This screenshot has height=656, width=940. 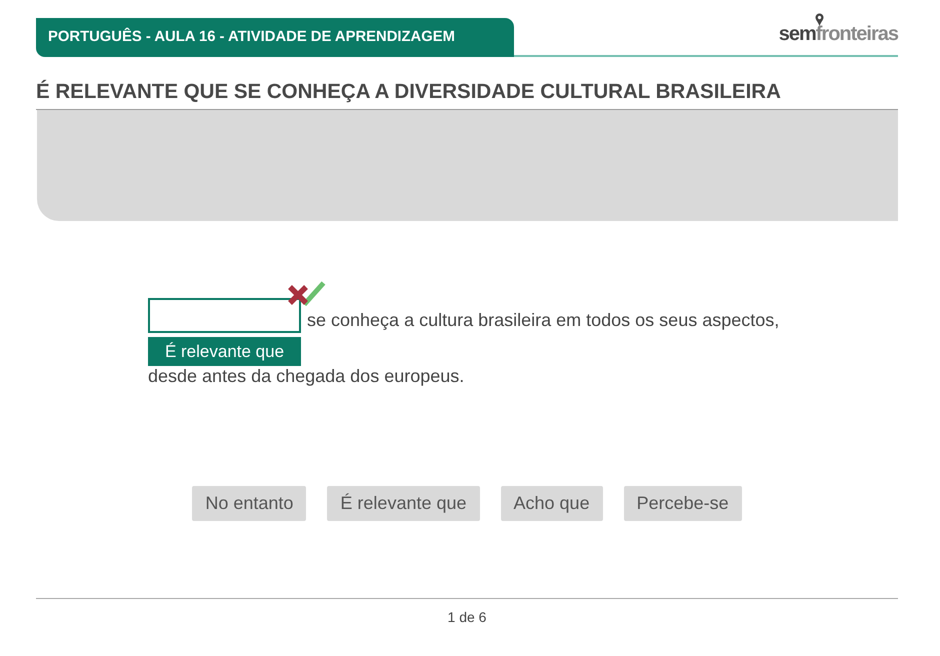 I want to click on answer-field, so click(x=224, y=315).